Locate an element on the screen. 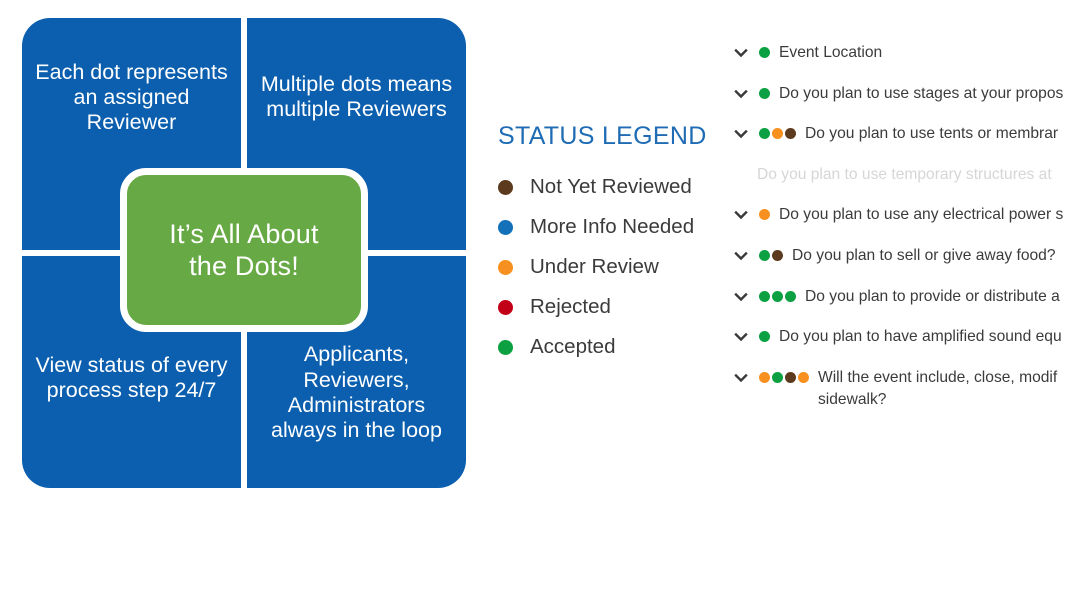 This screenshot has width=1085, height=590. question-label: Event Location is located at coordinates (831, 52).